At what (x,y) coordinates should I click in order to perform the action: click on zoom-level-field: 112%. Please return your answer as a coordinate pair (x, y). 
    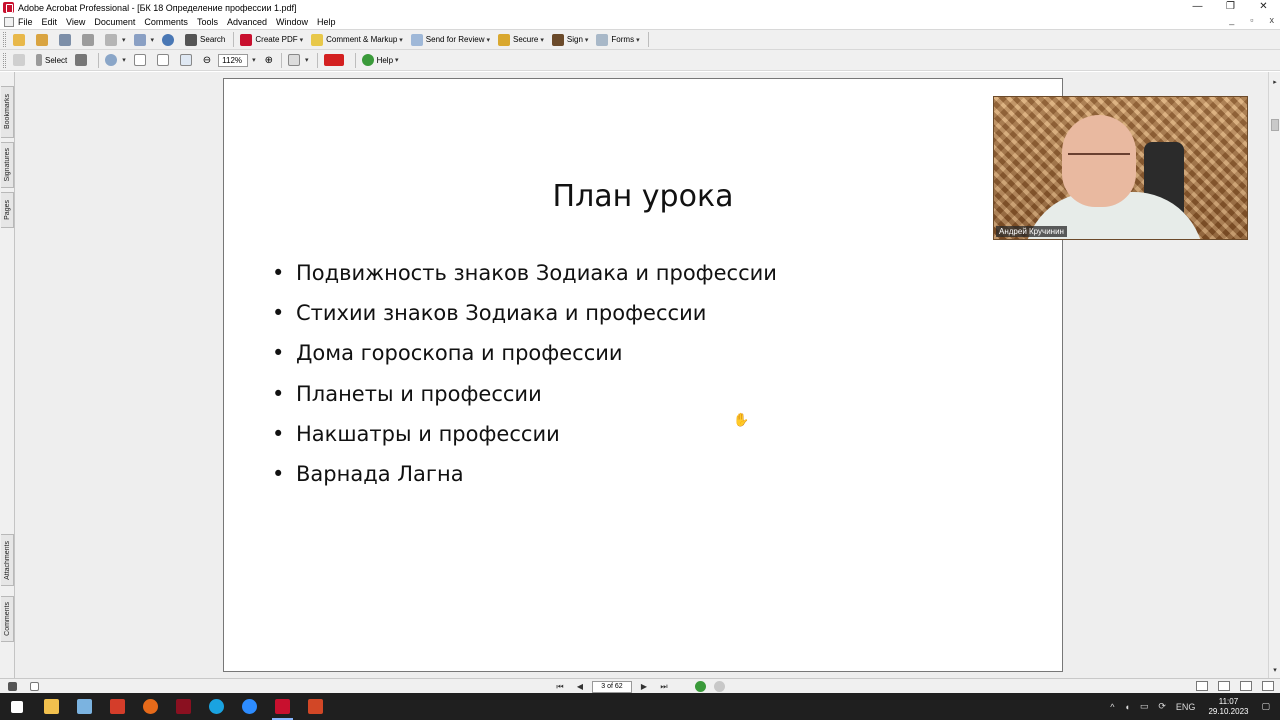
    Looking at the image, I should click on (233, 60).